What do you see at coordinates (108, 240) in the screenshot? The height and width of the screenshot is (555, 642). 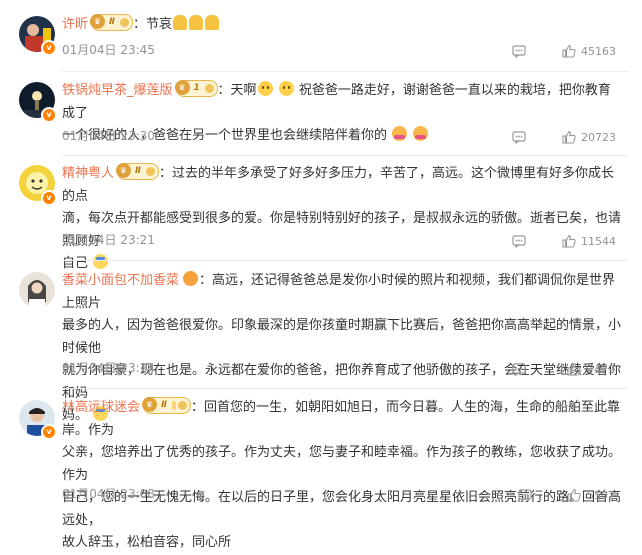 I see `comment-timestamp: 01月04日 23:21` at bounding box center [108, 240].